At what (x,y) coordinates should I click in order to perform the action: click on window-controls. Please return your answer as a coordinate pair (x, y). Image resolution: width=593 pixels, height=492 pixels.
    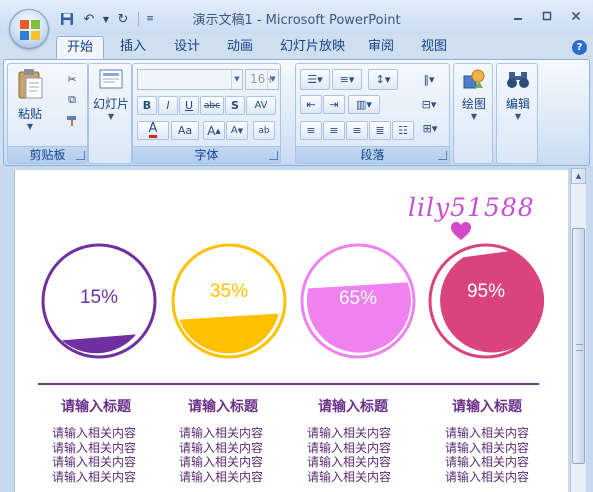
    Looking at the image, I should click on (546, 16).